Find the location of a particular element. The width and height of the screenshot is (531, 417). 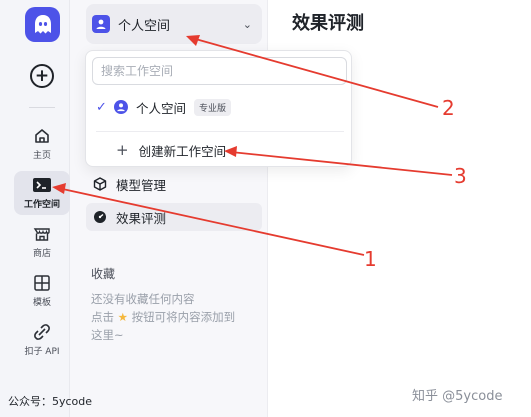

chevron-down-icon: ⌄ is located at coordinates (247, 24).